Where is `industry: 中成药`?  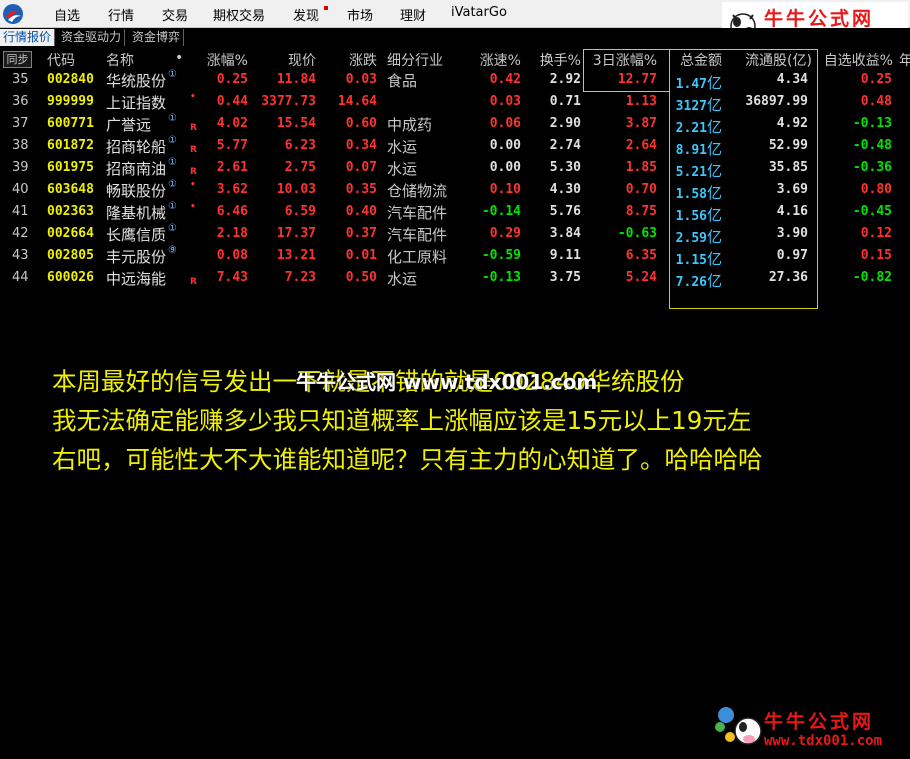 industry: 中成药 is located at coordinates (410, 125).